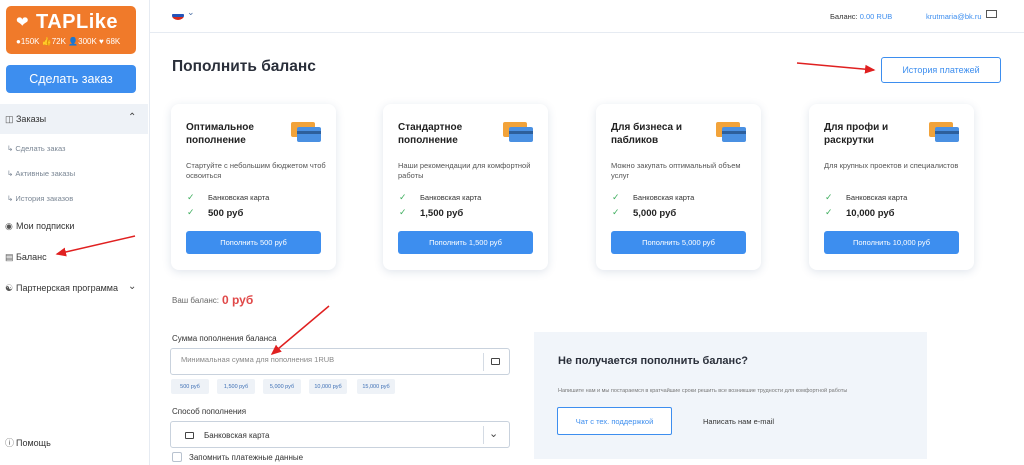  What do you see at coordinates (9, 257) in the screenshot?
I see `wallet-icon: ▤` at bounding box center [9, 257].